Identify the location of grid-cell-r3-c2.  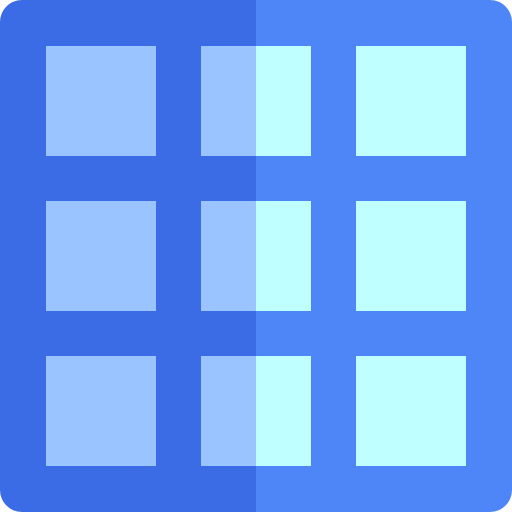
(256, 411).